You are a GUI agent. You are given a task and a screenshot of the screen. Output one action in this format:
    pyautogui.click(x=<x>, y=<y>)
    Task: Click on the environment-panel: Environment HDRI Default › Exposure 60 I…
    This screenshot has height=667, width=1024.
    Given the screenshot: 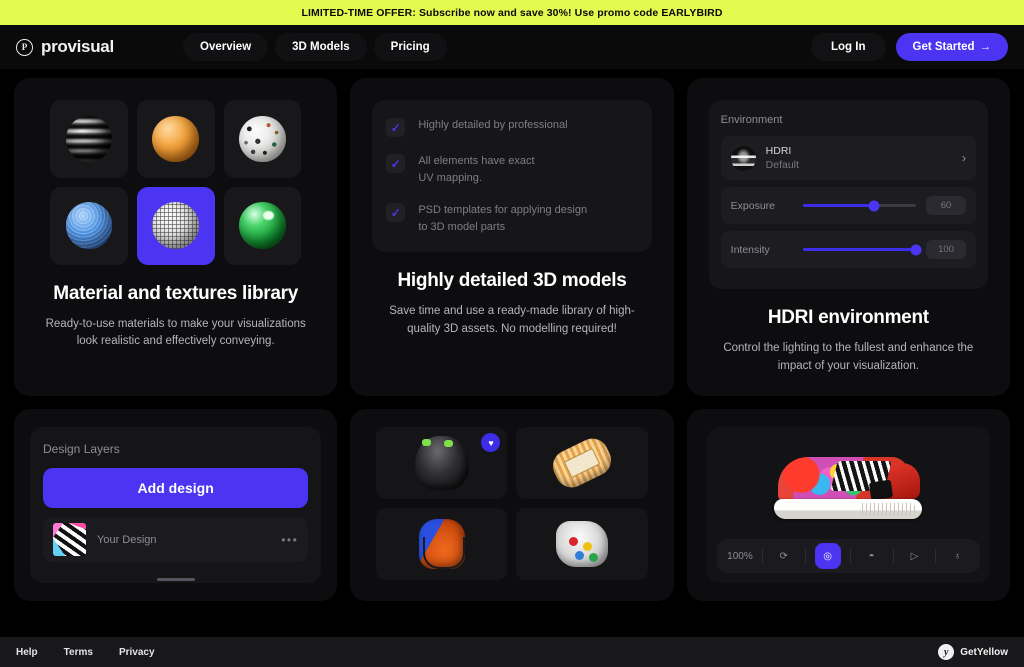 What is the action you would take?
    pyautogui.click(x=848, y=195)
    